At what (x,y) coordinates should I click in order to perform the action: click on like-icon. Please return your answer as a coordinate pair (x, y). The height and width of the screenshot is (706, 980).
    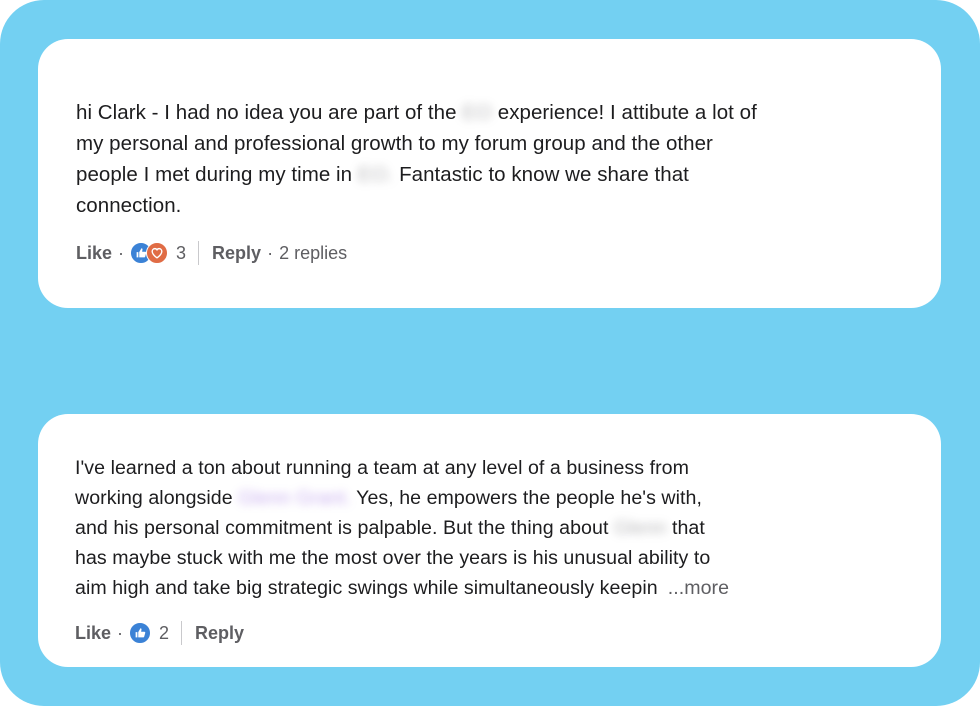
    Looking at the image, I should click on (140, 633).